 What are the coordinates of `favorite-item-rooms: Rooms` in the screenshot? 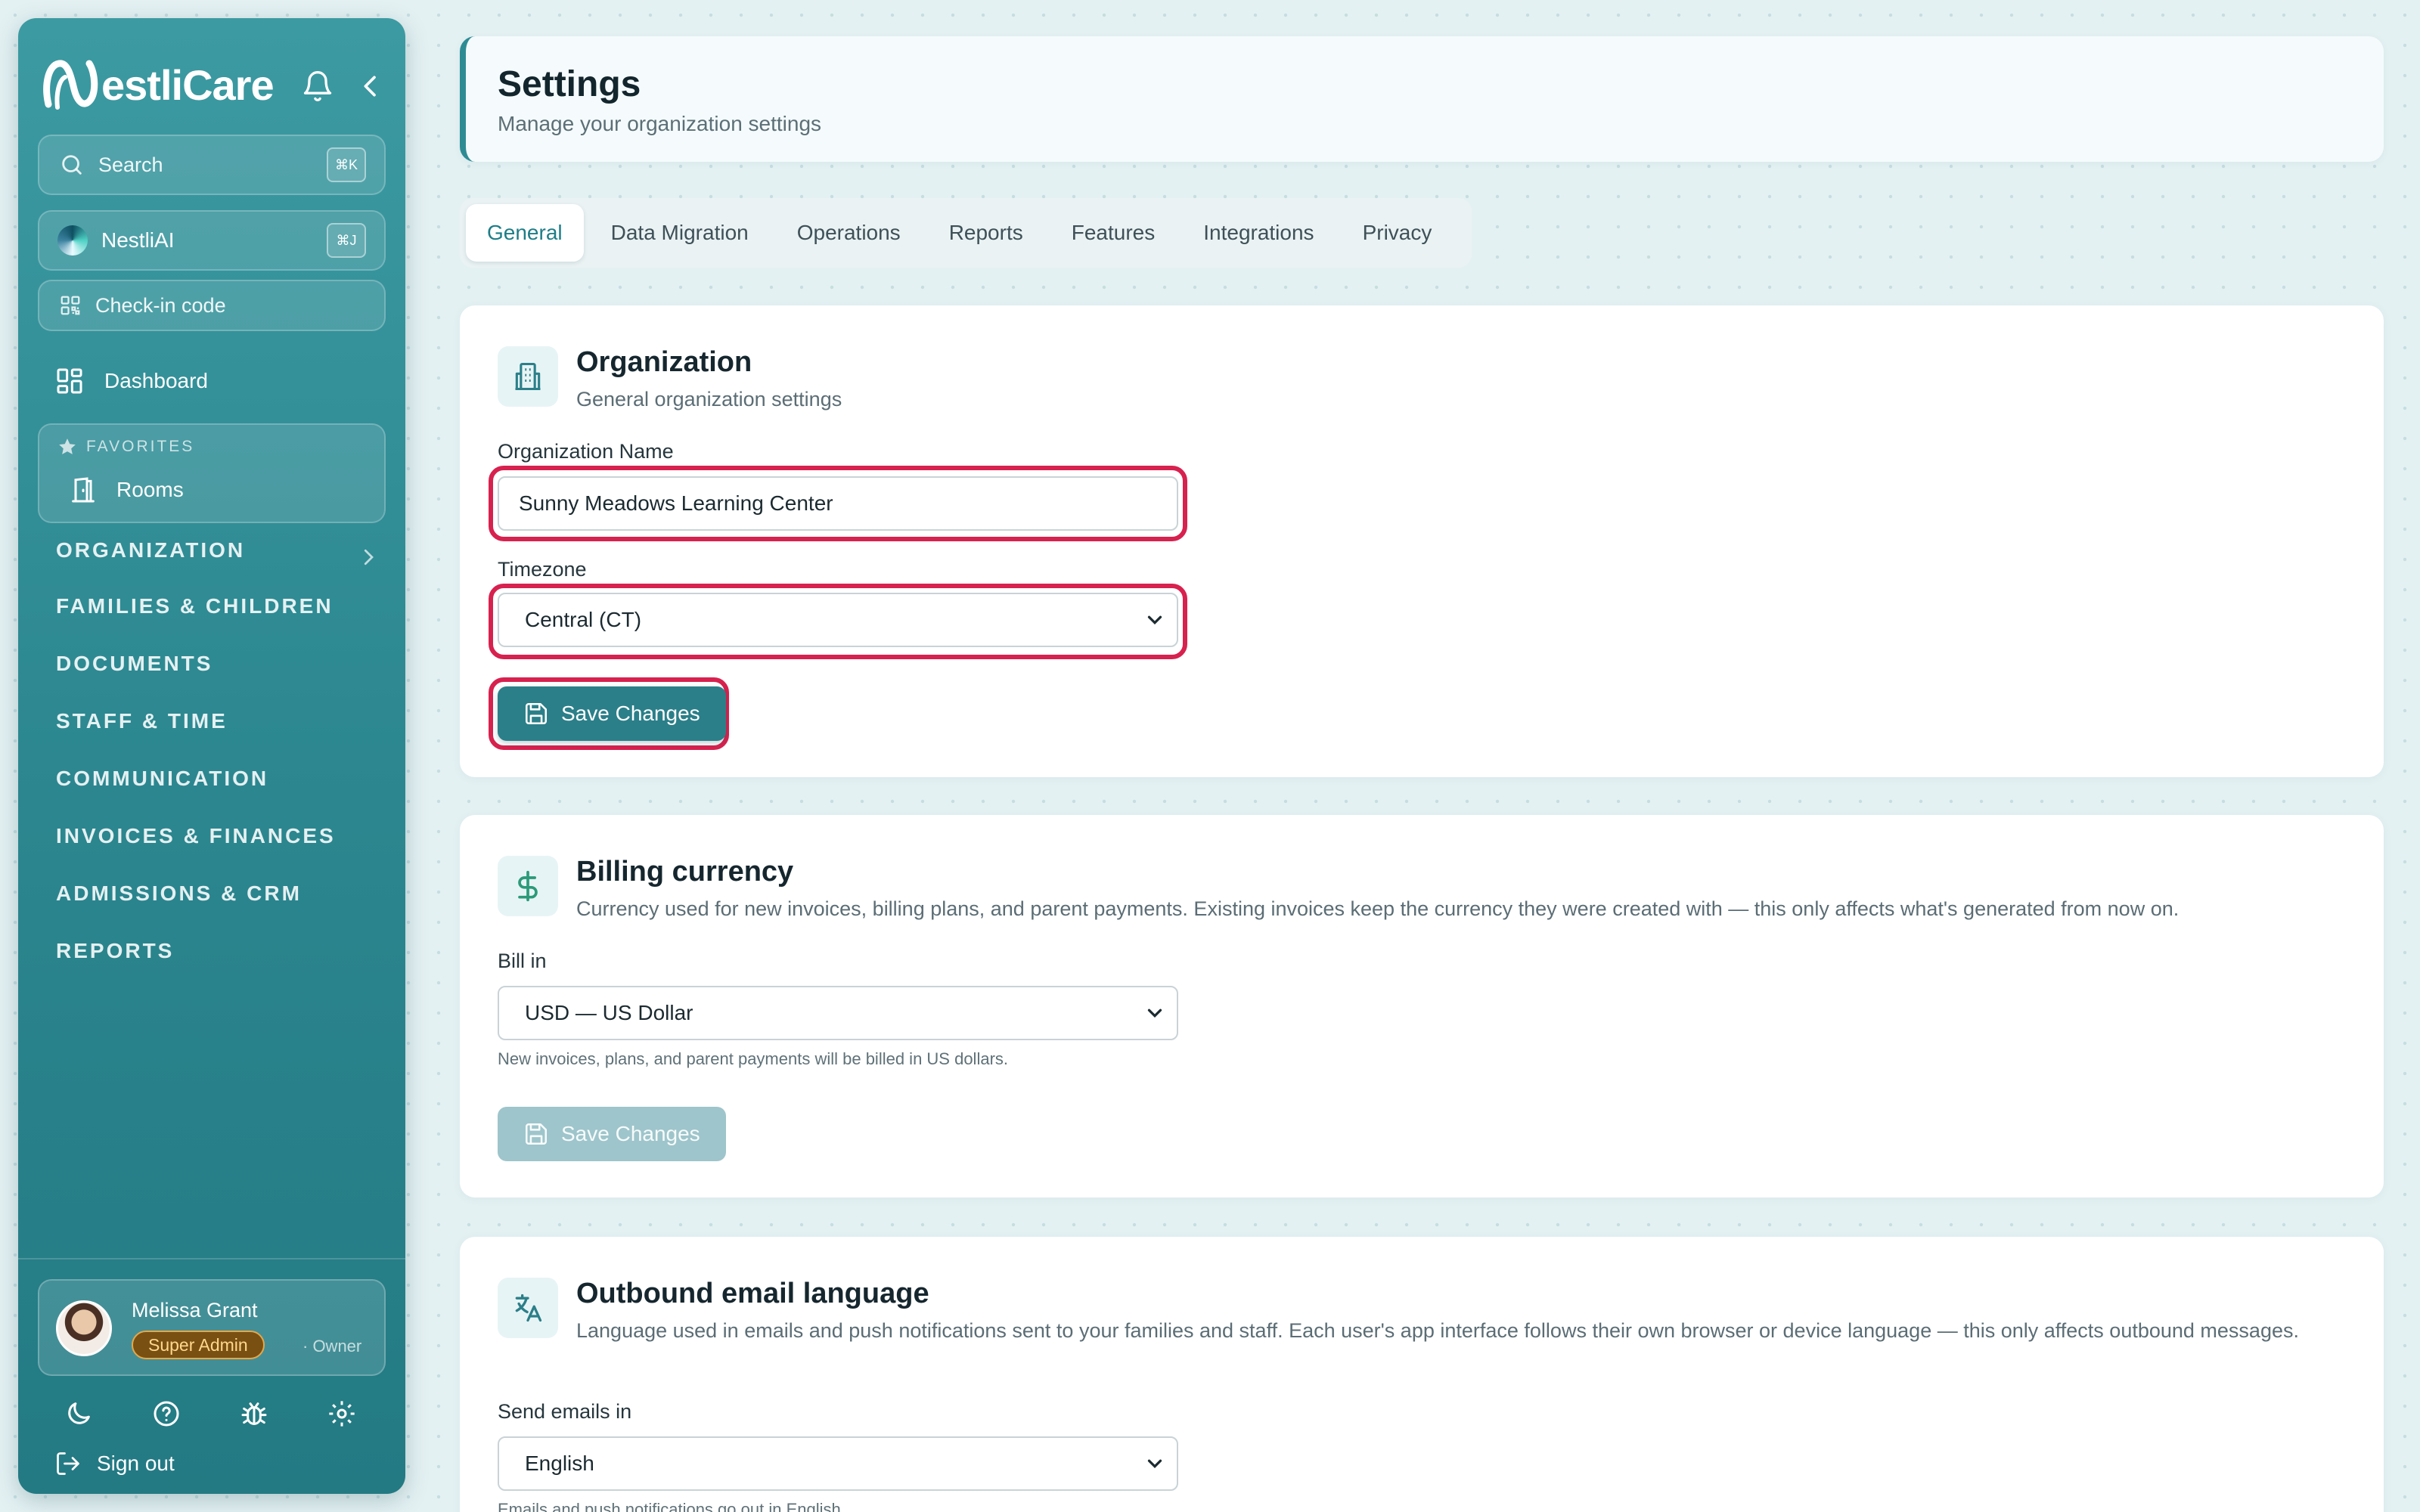 It's located at (126, 490).